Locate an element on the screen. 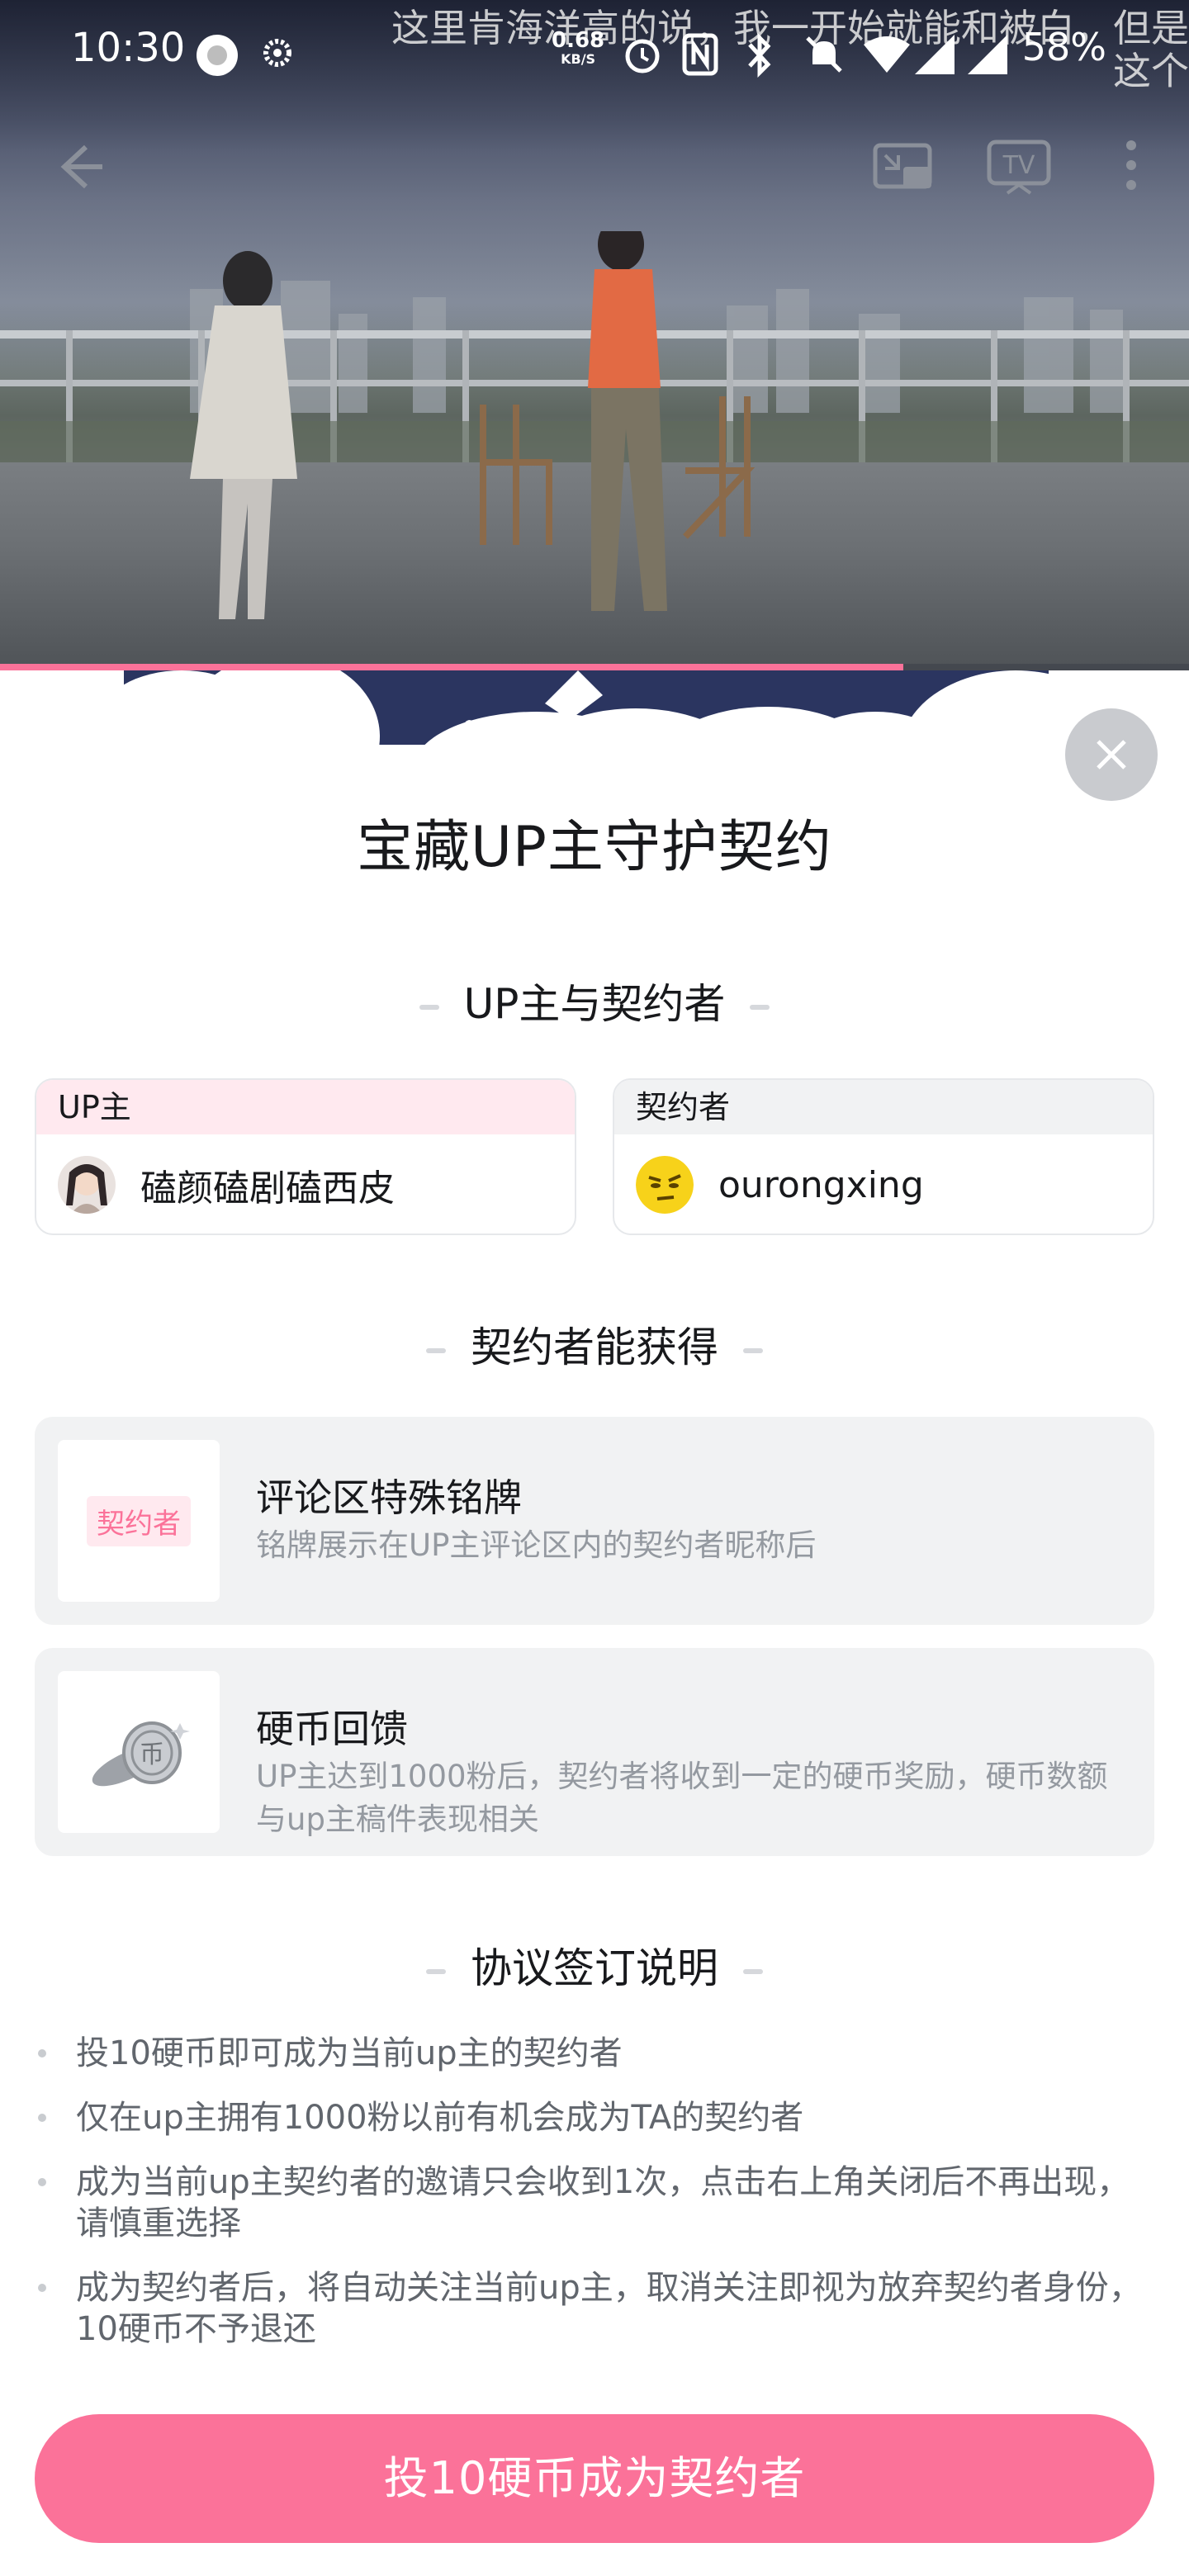 Image resolution: width=1189 pixels, height=2576 pixels. up-name: 磕颜磕剧磕西皮 is located at coordinates (267, 1188).